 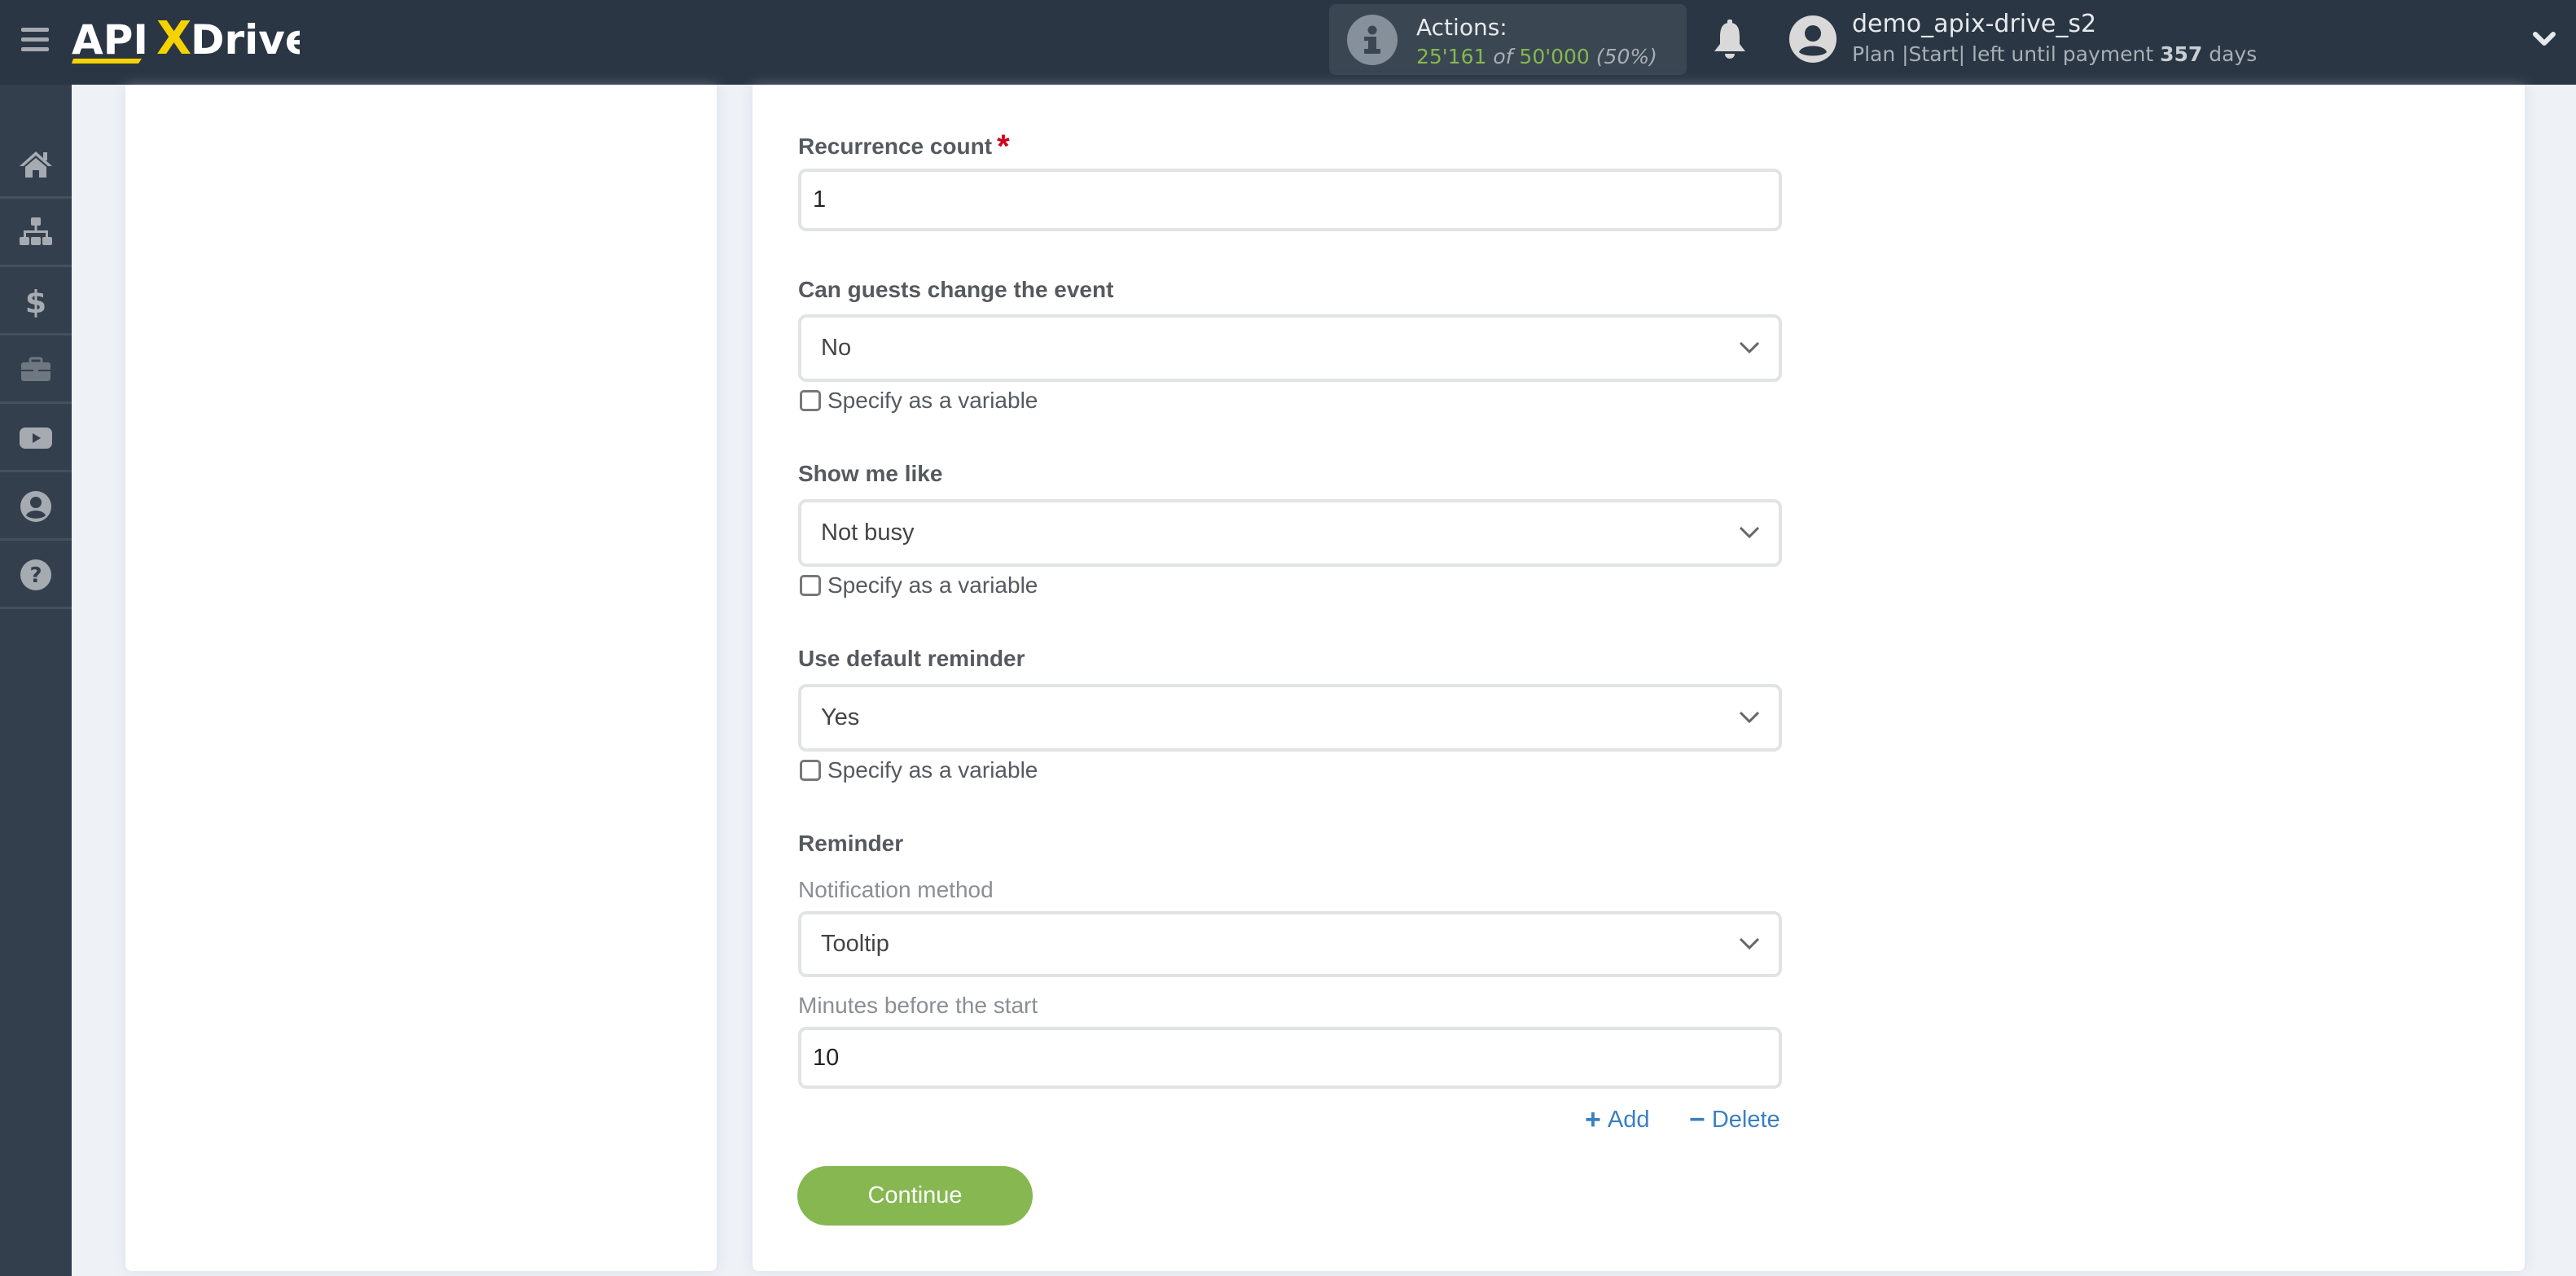 What do you see at coordinates (36, 680) in the screenshot?
I see `sidebar: $ ?` at bounding box center [36, 680].